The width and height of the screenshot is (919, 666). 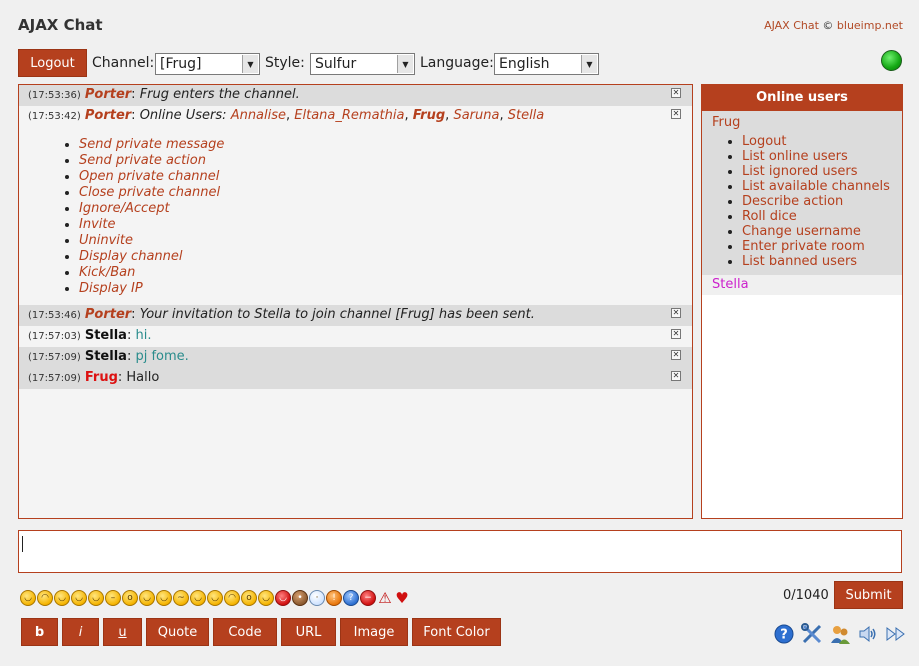 What do you see at coordinates (177, 632) in the screenshot?
I see `quote-button: Quote` at bounding box center [177, 632].